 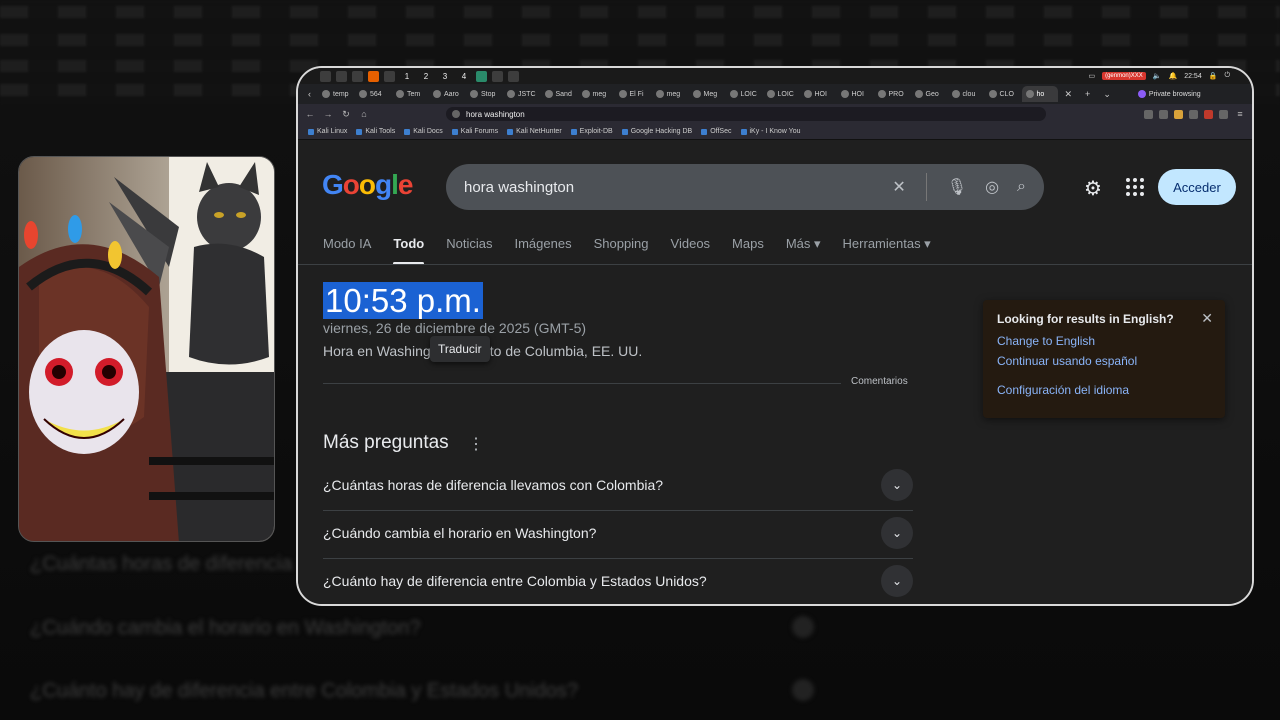 What do you see at coordinates (707, 94) in the screenshot?
I see `browser-tab: Meg` at bounding box center [707, 94].